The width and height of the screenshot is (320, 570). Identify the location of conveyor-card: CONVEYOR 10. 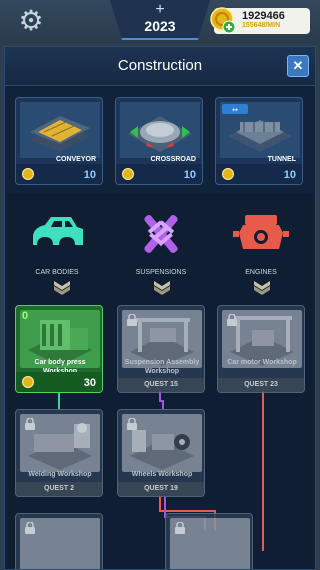
(59, 141).